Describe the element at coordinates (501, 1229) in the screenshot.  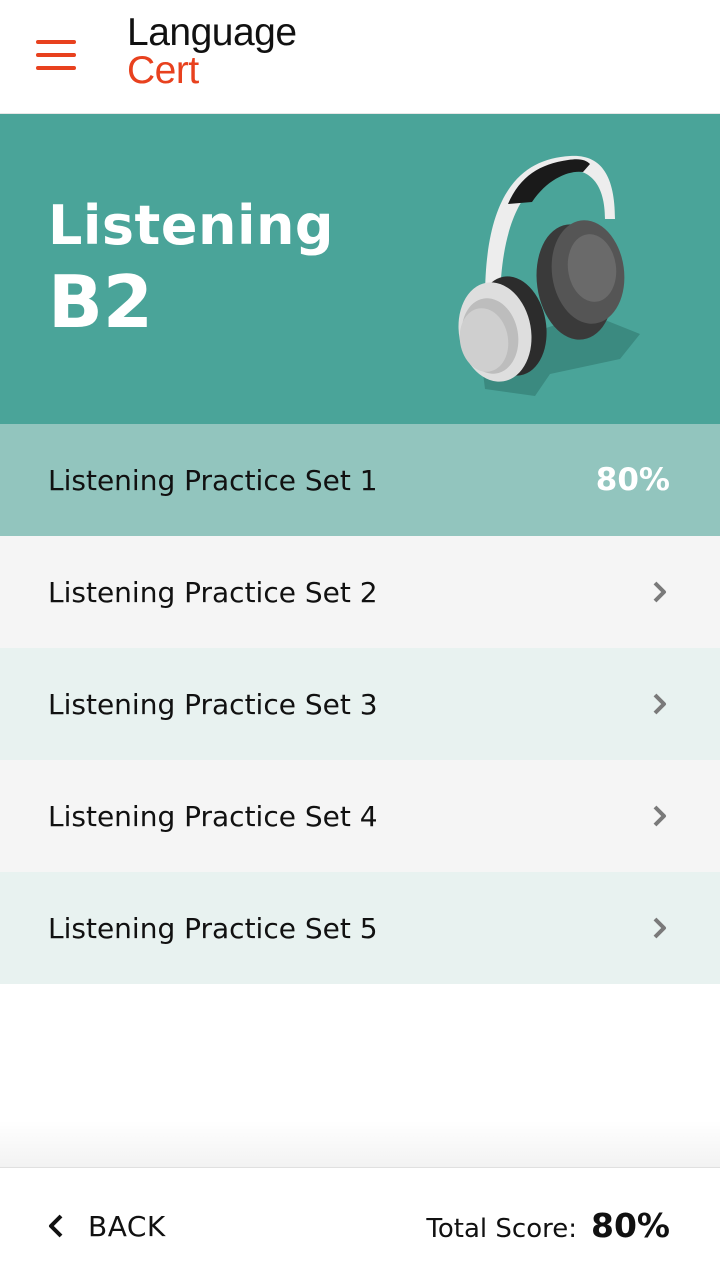
I see `total-score-label: Total Score:` at that location.